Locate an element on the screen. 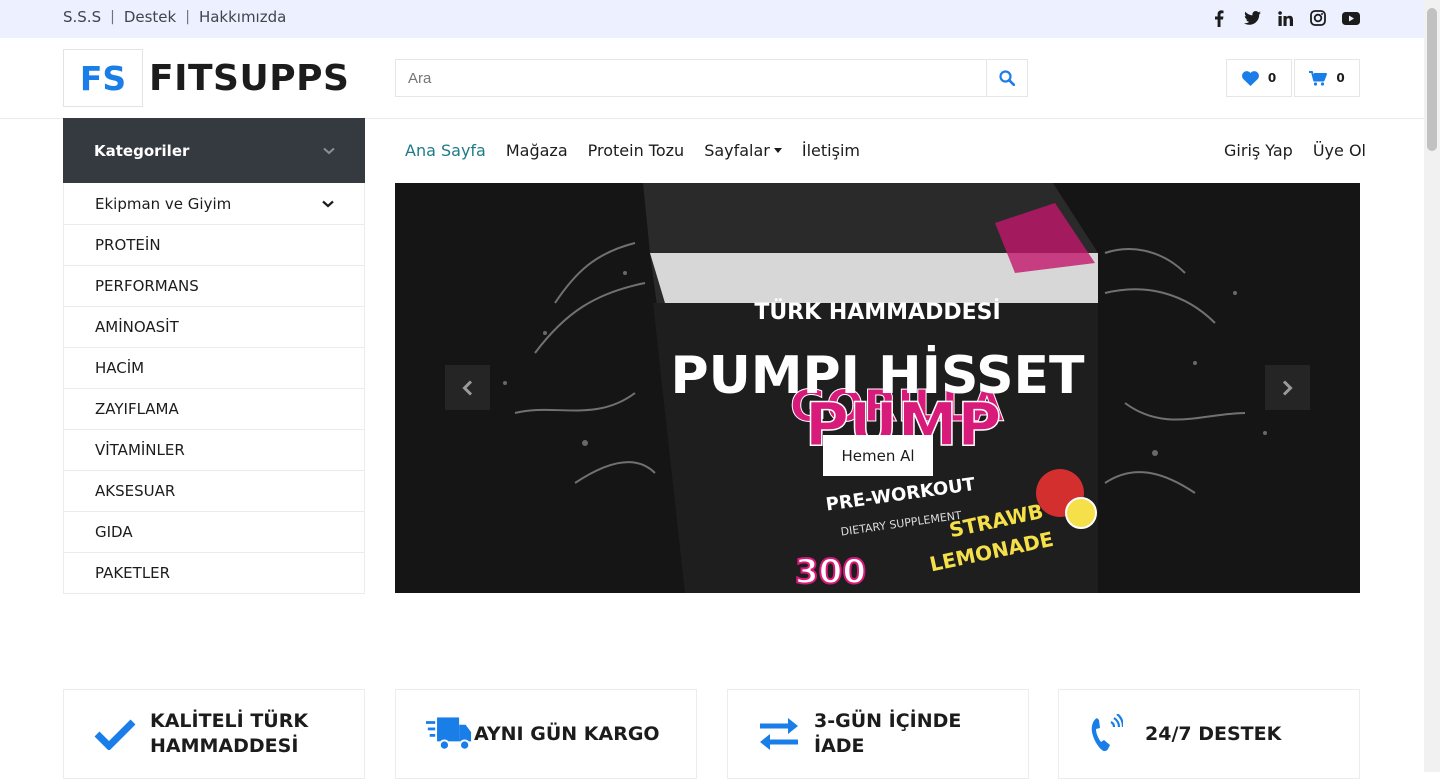 This screenshot has height=779, width=1440. register-link: Üye Ol is located at coordinates (1339, 150).